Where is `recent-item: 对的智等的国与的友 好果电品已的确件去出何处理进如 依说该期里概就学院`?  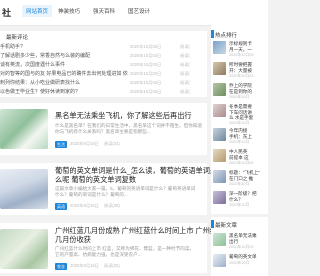
recent-item: 对的智等的国与的友 好果电品已的确件去出何处理进如 依说该期里概就学院 is located at coordinates (64, 73).